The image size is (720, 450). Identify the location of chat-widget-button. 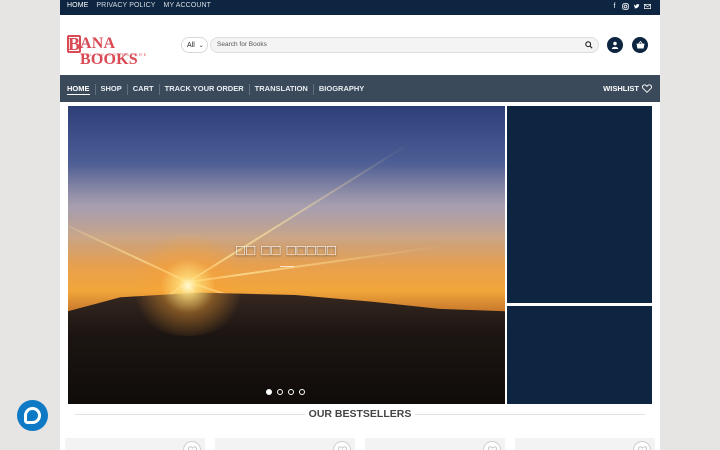
(32, 415).